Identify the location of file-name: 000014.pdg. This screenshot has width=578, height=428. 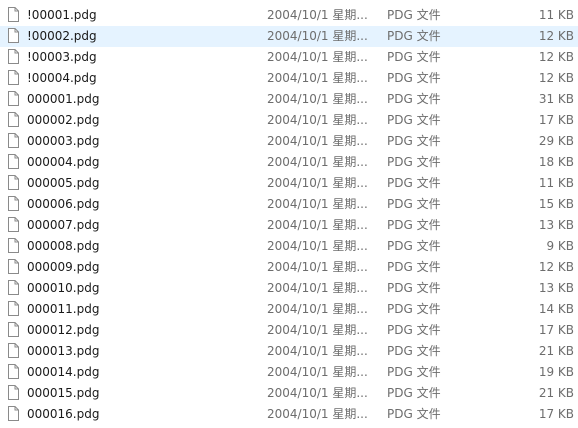
(63, 372).